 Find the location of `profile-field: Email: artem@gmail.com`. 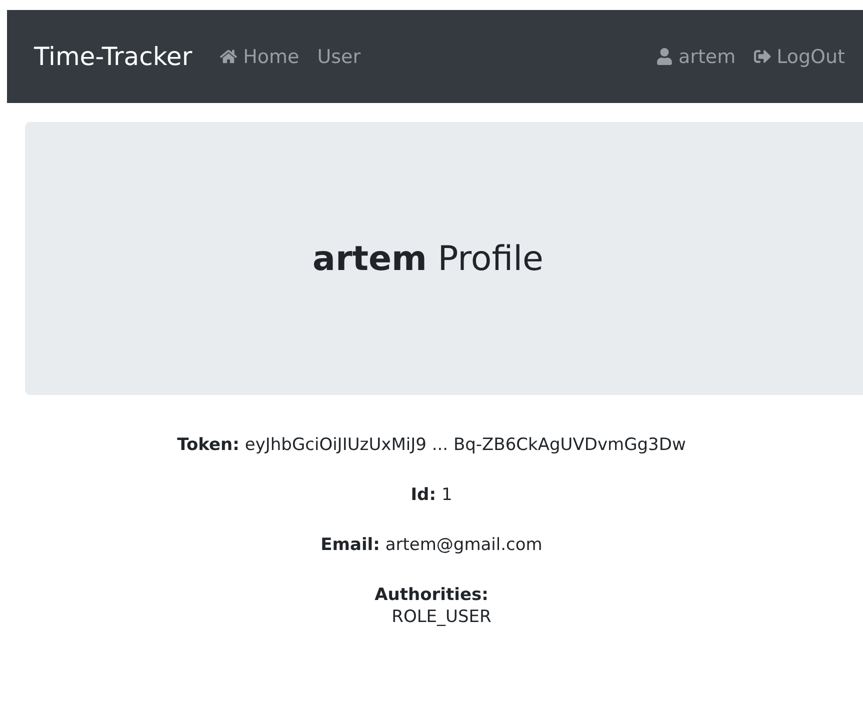

profile-field: Email: artem@gmail.com is located at coordinates (431, 545).